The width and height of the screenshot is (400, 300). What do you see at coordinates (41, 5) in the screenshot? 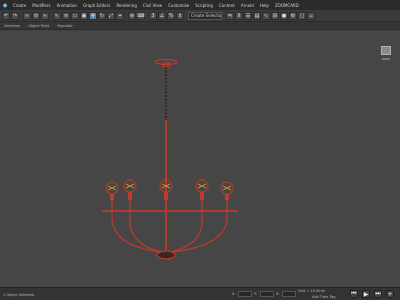
I see `menu-modifiers: Modifiers` at bounding box center [41, 5].